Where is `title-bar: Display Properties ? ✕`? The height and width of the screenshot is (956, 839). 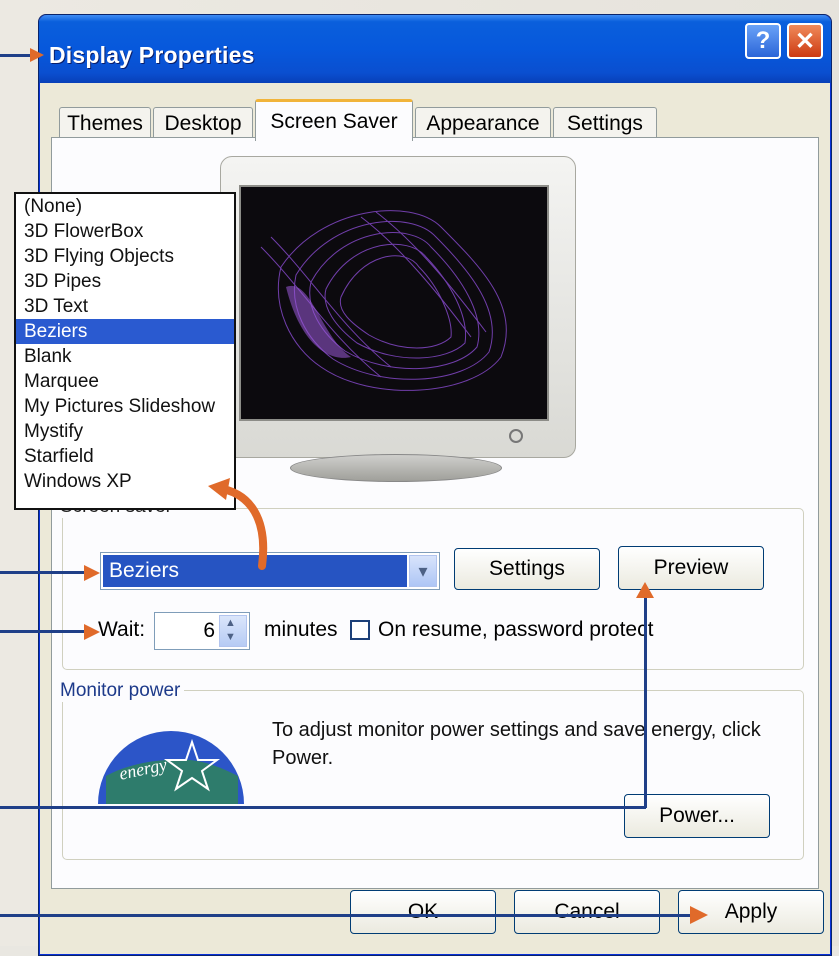
title-bar: Display Properties ? ✕ is located at coordinates (435, 49).